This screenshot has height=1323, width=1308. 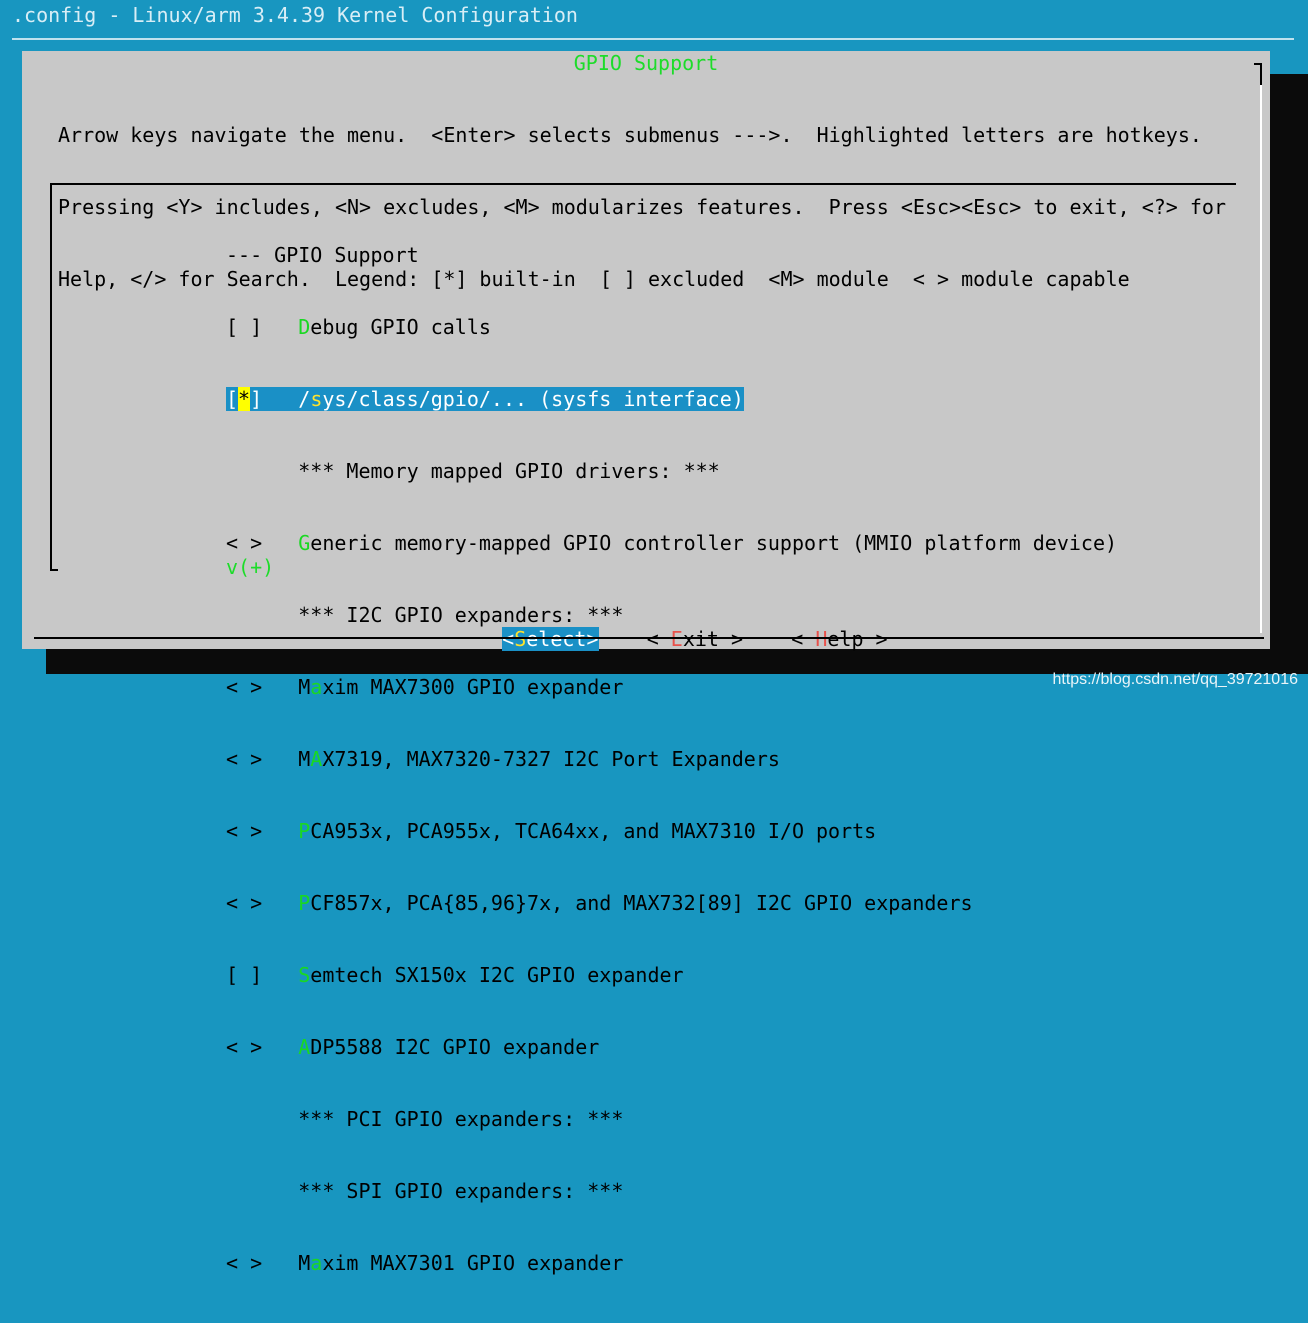 What do you see at coordinates (250, 567) in the screenshot?
I see `scroll-more-indicator: v(+)` at bounding box center [250, 567].